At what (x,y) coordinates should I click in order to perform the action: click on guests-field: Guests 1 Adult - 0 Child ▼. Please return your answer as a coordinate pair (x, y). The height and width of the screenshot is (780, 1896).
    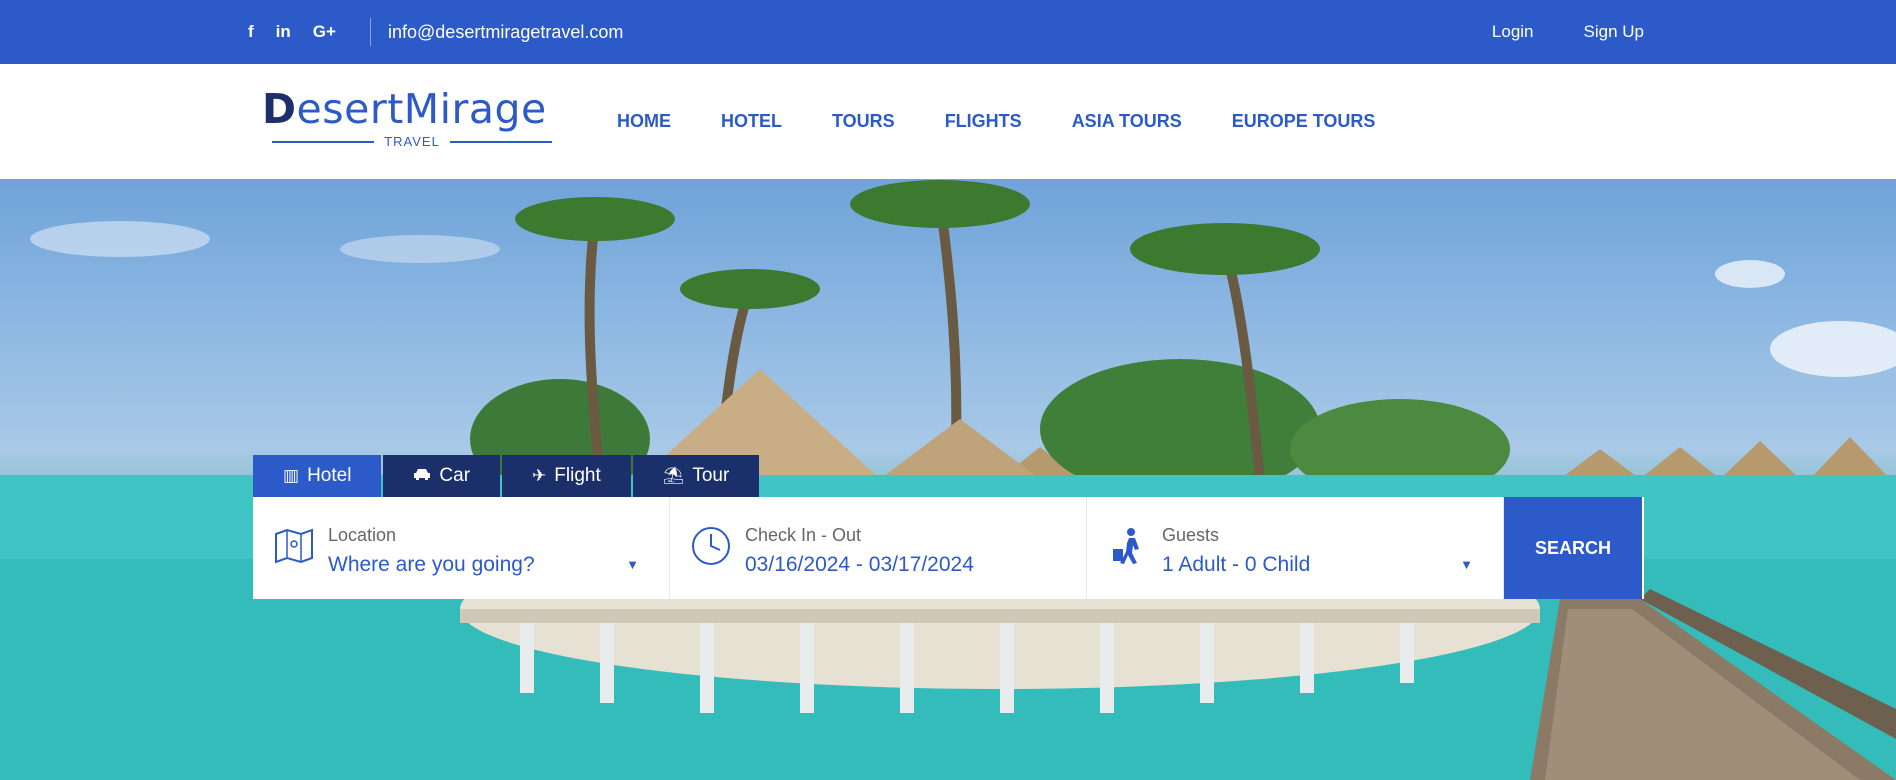
    Looking at the image, I should click on (1295, 548).